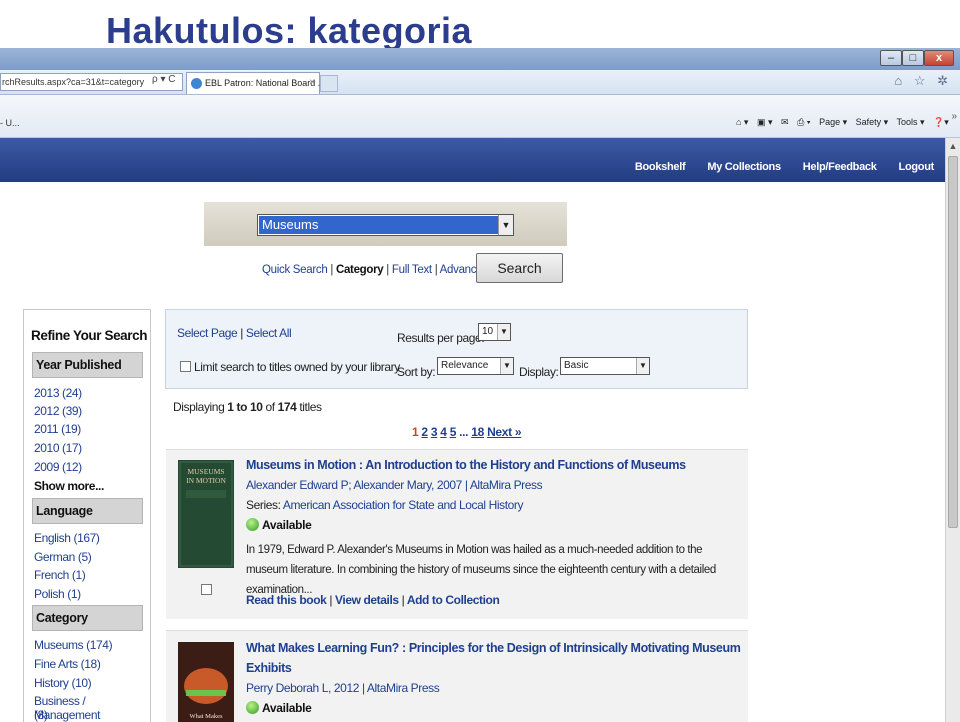 This screenshot has height=722, width=960. I want to click on page-link: 2, so click(424, 432).